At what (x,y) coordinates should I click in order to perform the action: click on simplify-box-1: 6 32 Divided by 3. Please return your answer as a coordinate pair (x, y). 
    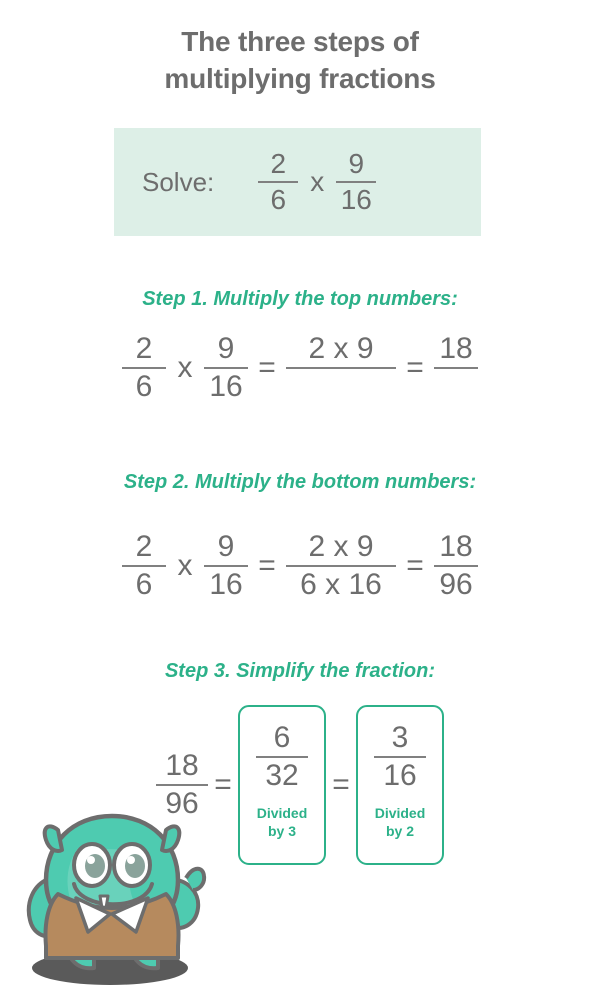
    Looking at the image, I should click on (282, 785).